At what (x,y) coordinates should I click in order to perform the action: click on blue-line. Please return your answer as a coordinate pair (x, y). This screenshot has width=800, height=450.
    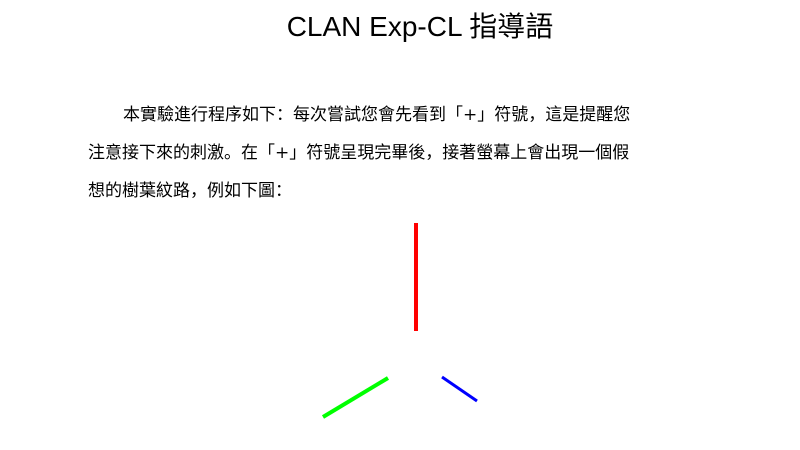
    Looking at the image, I should click on (459, 389).